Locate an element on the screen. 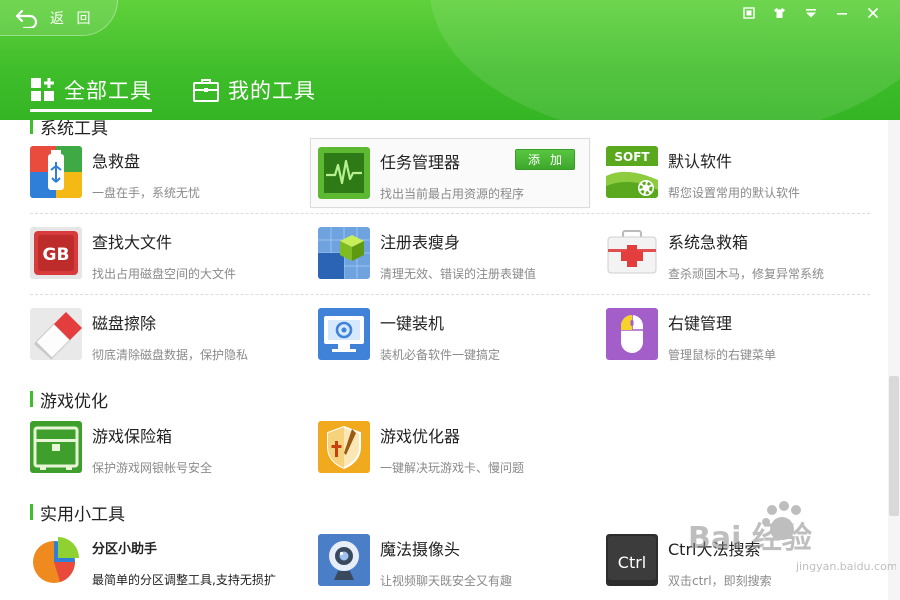 The image size is (900, 600). webcam-icon is located at coordinates (344, 560).